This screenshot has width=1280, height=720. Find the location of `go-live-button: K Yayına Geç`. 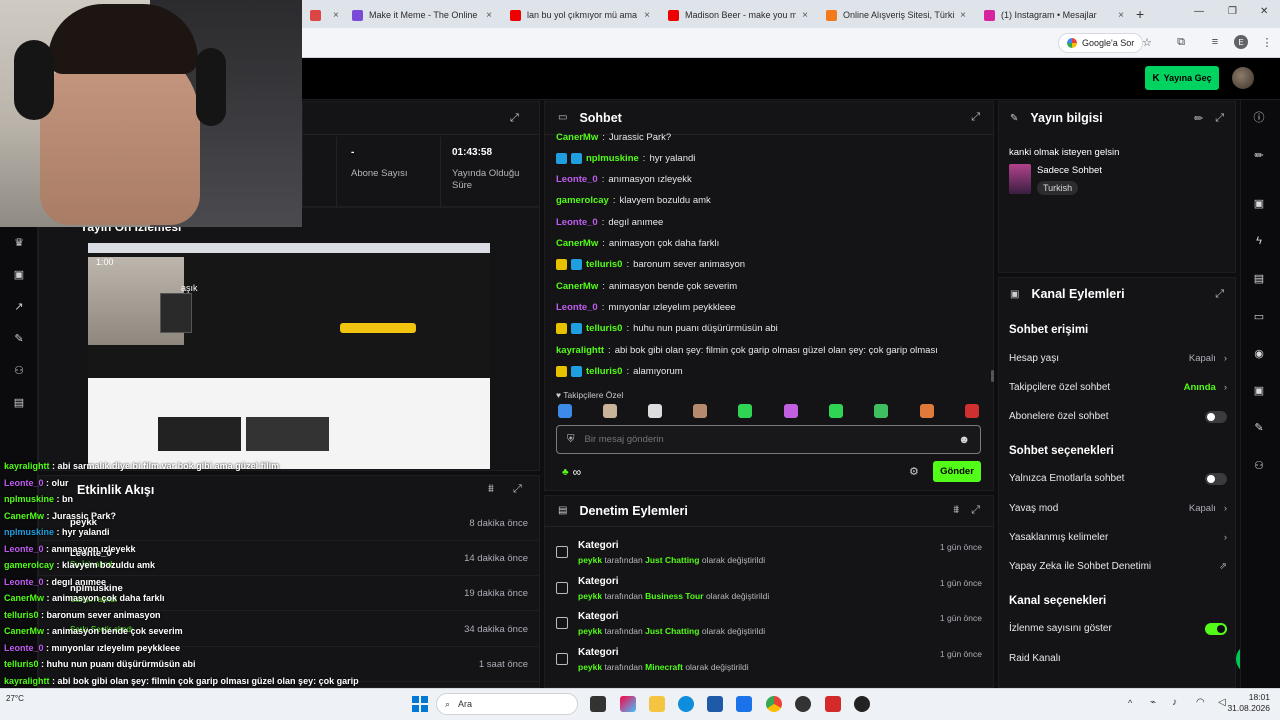

go-live-button: K Yayına Geç is located at coordinates (1182, 78).